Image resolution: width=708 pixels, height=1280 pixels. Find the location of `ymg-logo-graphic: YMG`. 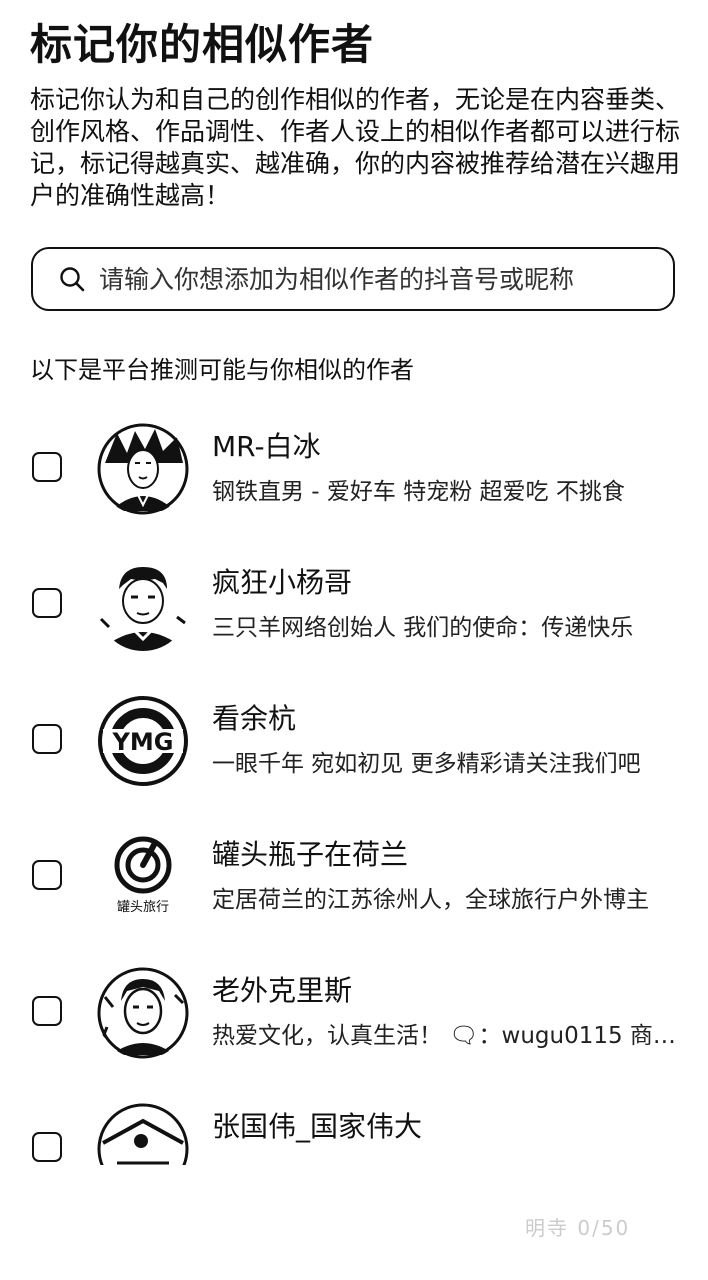

ymg-logo-graphic: YMG is located at coordinates (143, 741).